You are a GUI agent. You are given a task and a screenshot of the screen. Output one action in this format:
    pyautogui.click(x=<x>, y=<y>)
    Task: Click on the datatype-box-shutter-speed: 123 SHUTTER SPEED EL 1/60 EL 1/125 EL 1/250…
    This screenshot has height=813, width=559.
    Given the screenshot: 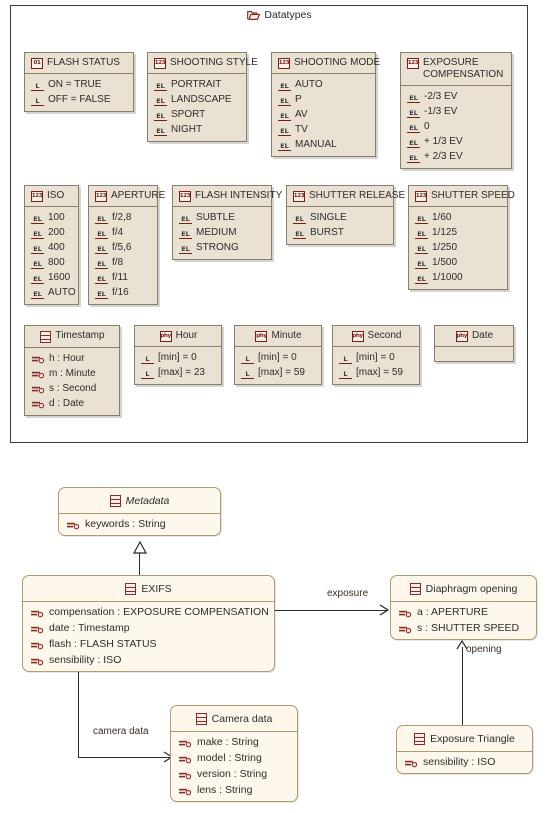 What is the action you would take?
    pyautogui.click(x=461, y=237)
    